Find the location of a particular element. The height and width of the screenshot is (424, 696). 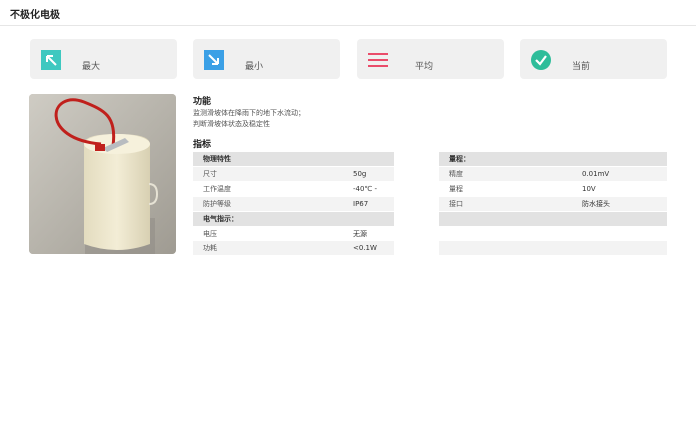

check-circle-icon is located at coordinates (541, 60).